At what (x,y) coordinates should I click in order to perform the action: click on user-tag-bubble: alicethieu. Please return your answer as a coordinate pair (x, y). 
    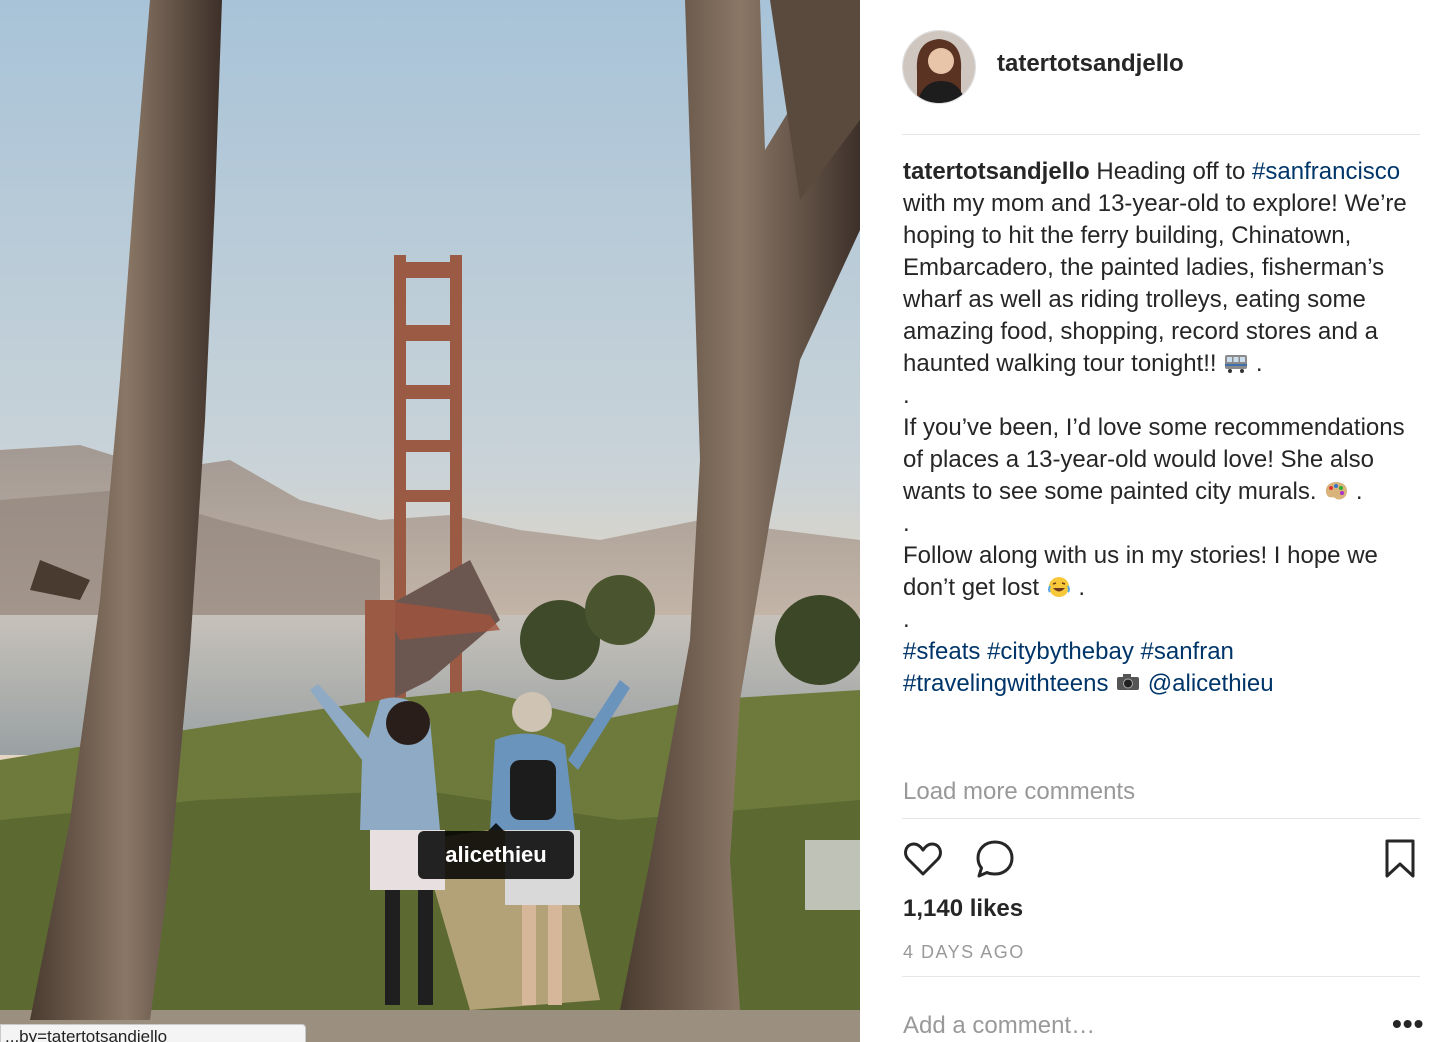
    Looking at the image, I should click on (496, 851).